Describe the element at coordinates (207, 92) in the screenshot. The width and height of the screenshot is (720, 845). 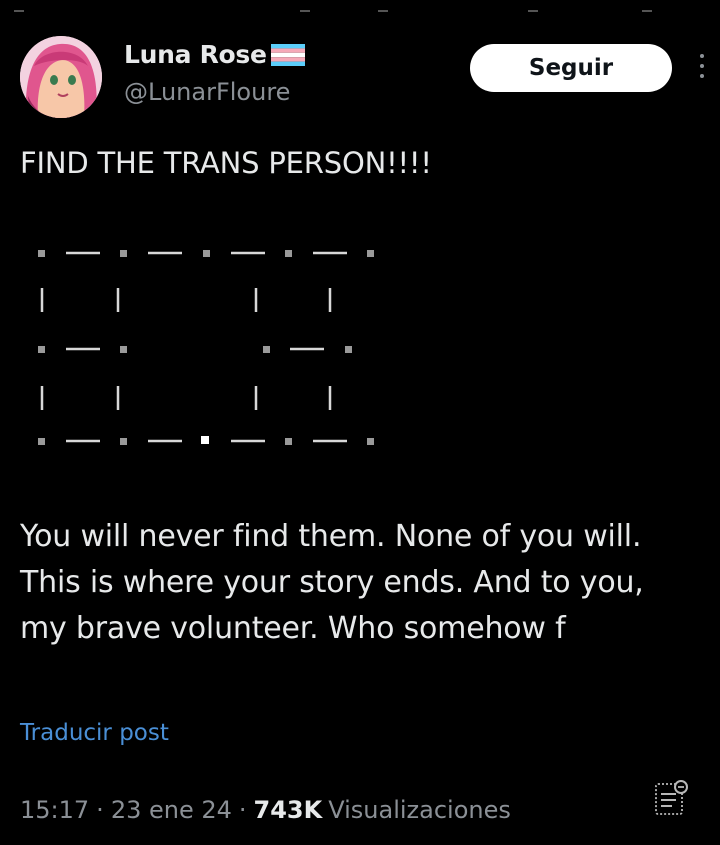
I see `user-handle: @LunarFloure` at that location.